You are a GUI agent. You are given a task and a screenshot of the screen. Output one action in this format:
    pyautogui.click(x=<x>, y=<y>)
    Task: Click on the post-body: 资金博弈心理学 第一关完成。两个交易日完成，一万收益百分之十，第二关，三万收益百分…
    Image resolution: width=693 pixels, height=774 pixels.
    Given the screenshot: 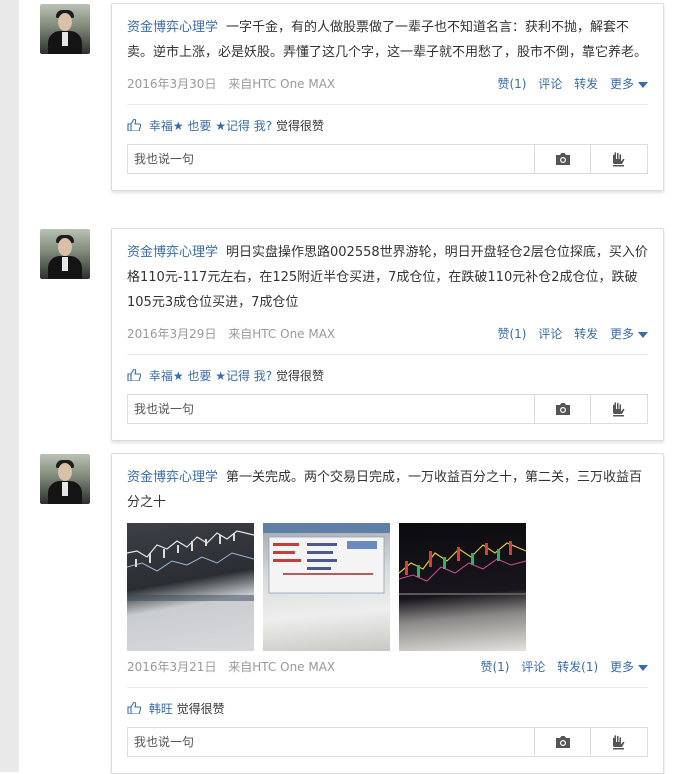 What is the action you would take?
    pyautogui.click(x=387, y=484)
    